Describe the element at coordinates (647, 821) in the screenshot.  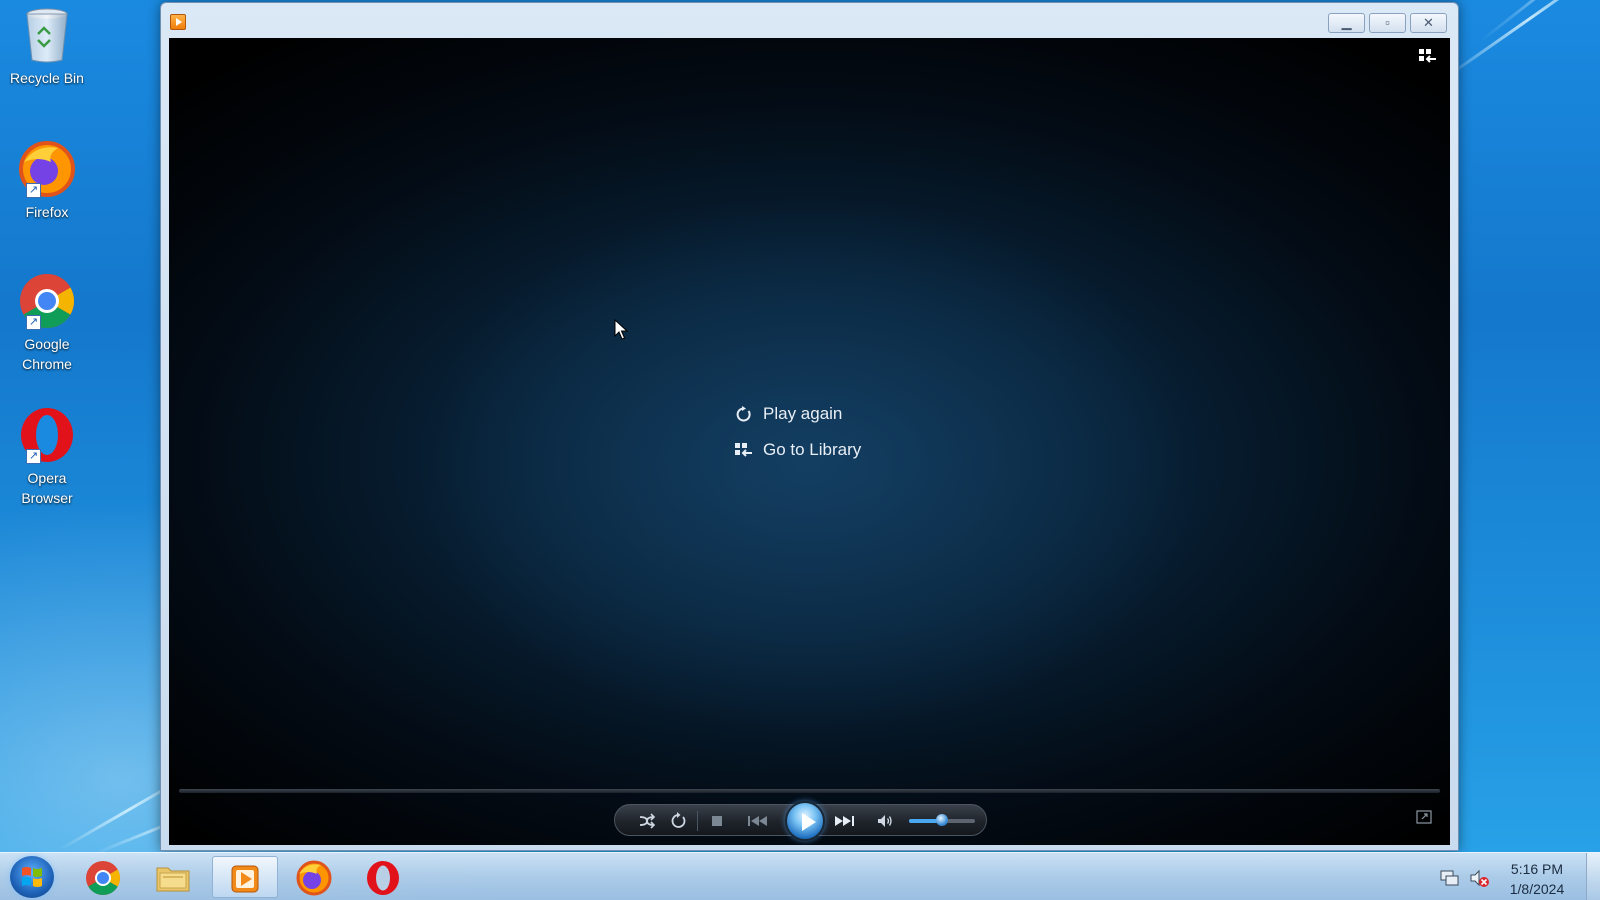
I see `shuffle-icon` at that location.